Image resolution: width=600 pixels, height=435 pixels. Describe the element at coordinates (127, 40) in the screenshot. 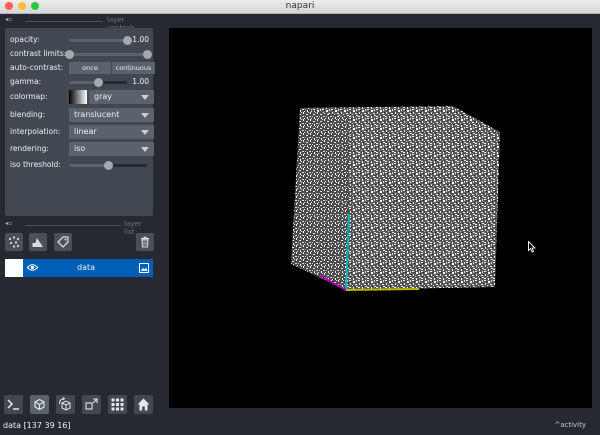

I see `opacity-slider-handle` at that location.